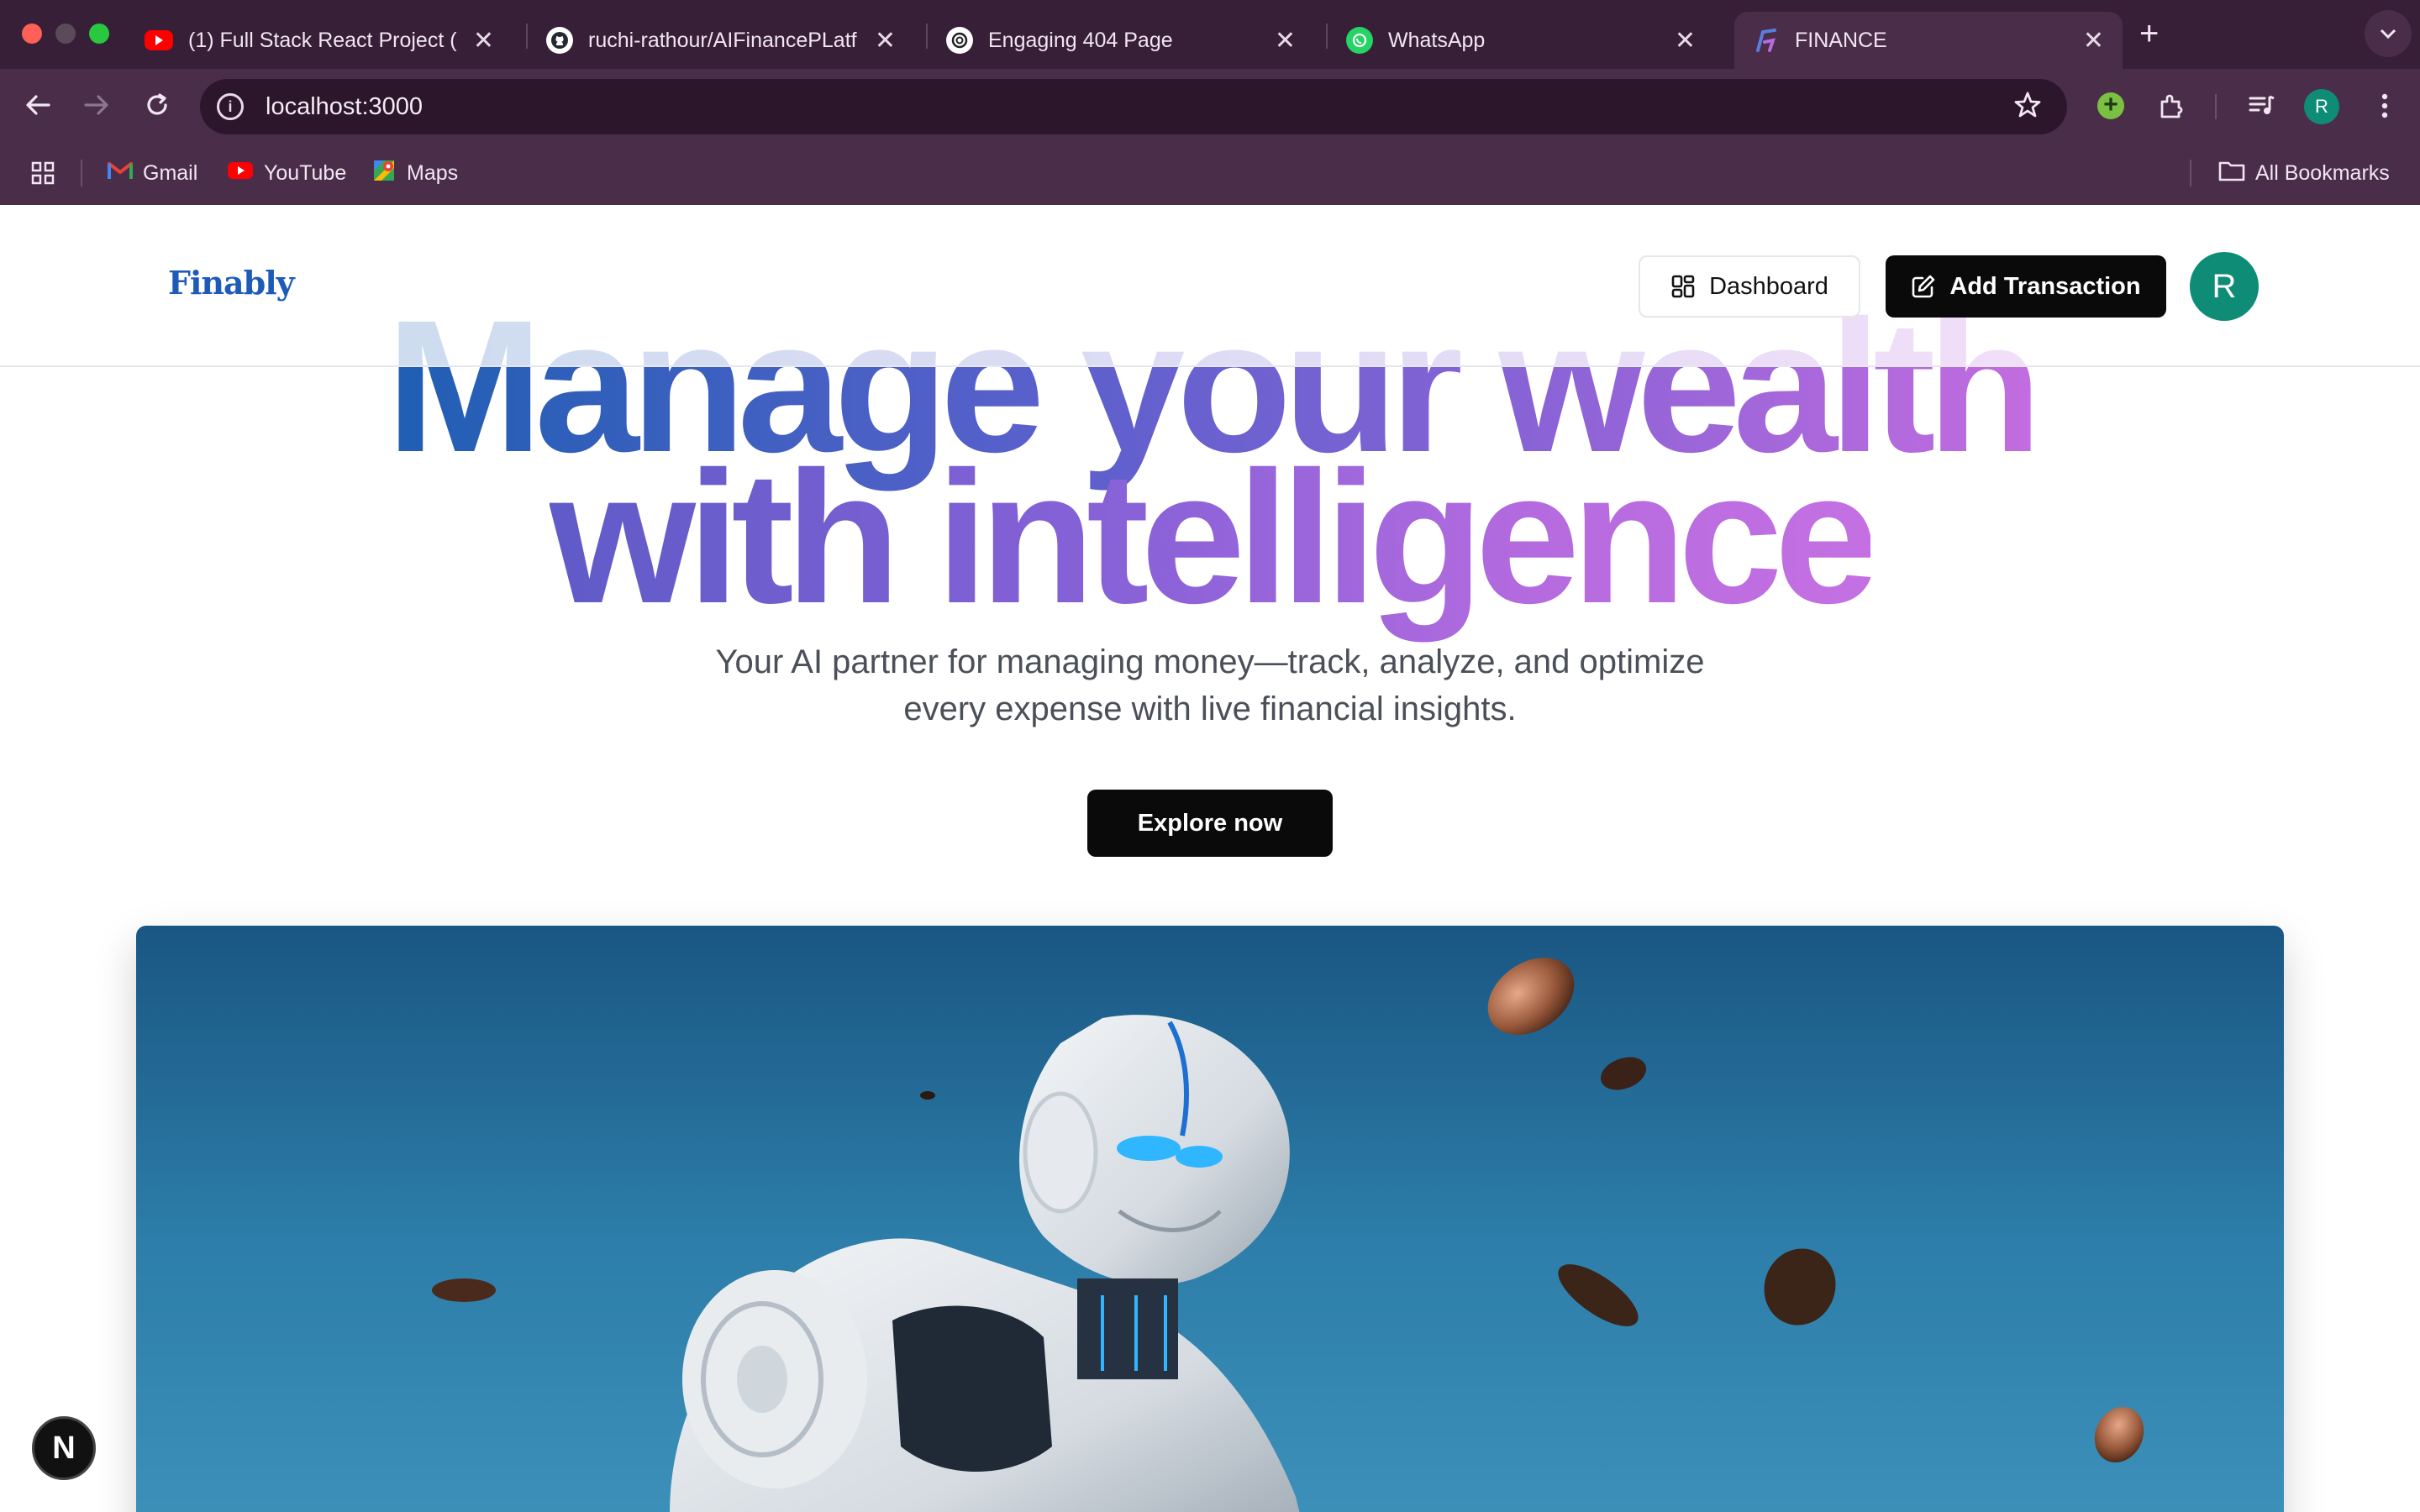  I want to click on bookmark-gmail: Gmail, so click(153, 173).